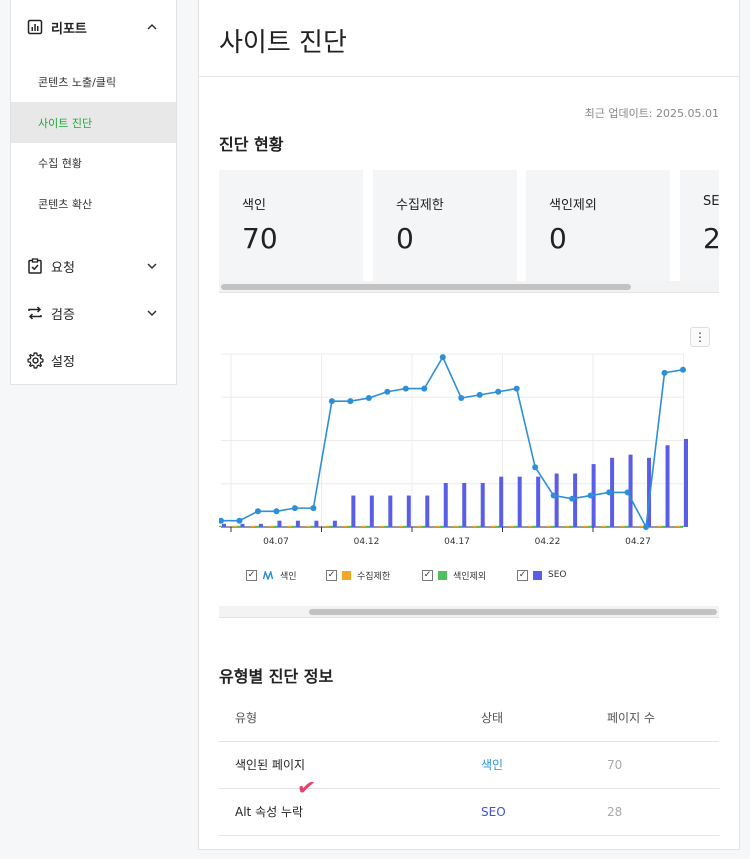 The height and width of the screenshot is (859, 750). What do you see at coordinates (69, 29) in the screenshot?
I see `menu-report-label: 리포트` at bounding box center [69, 29].